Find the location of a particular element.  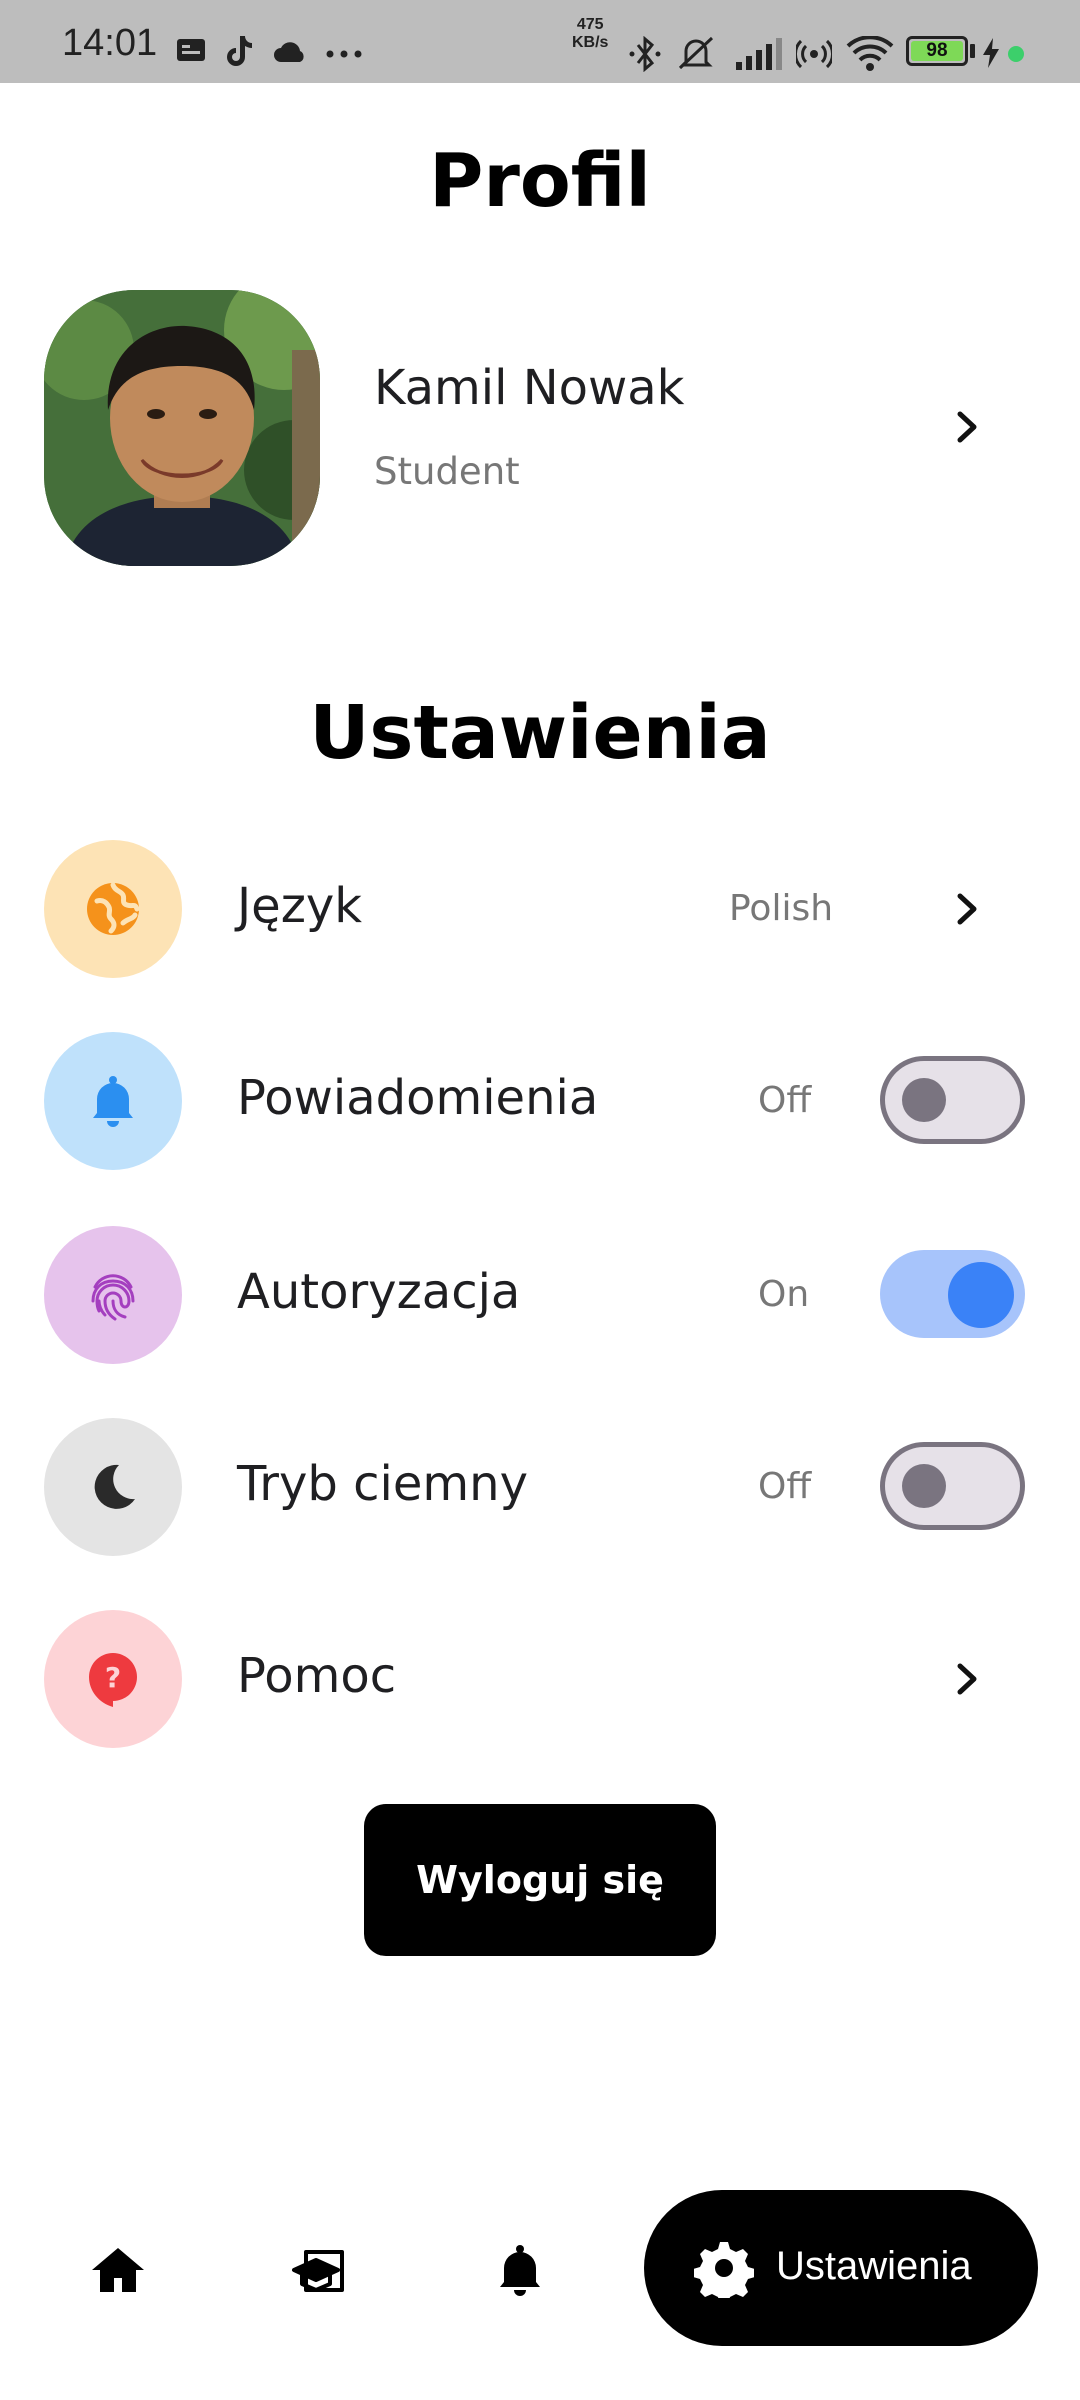

network-speed: 475 KB/s is located at coordinates (590, 34).